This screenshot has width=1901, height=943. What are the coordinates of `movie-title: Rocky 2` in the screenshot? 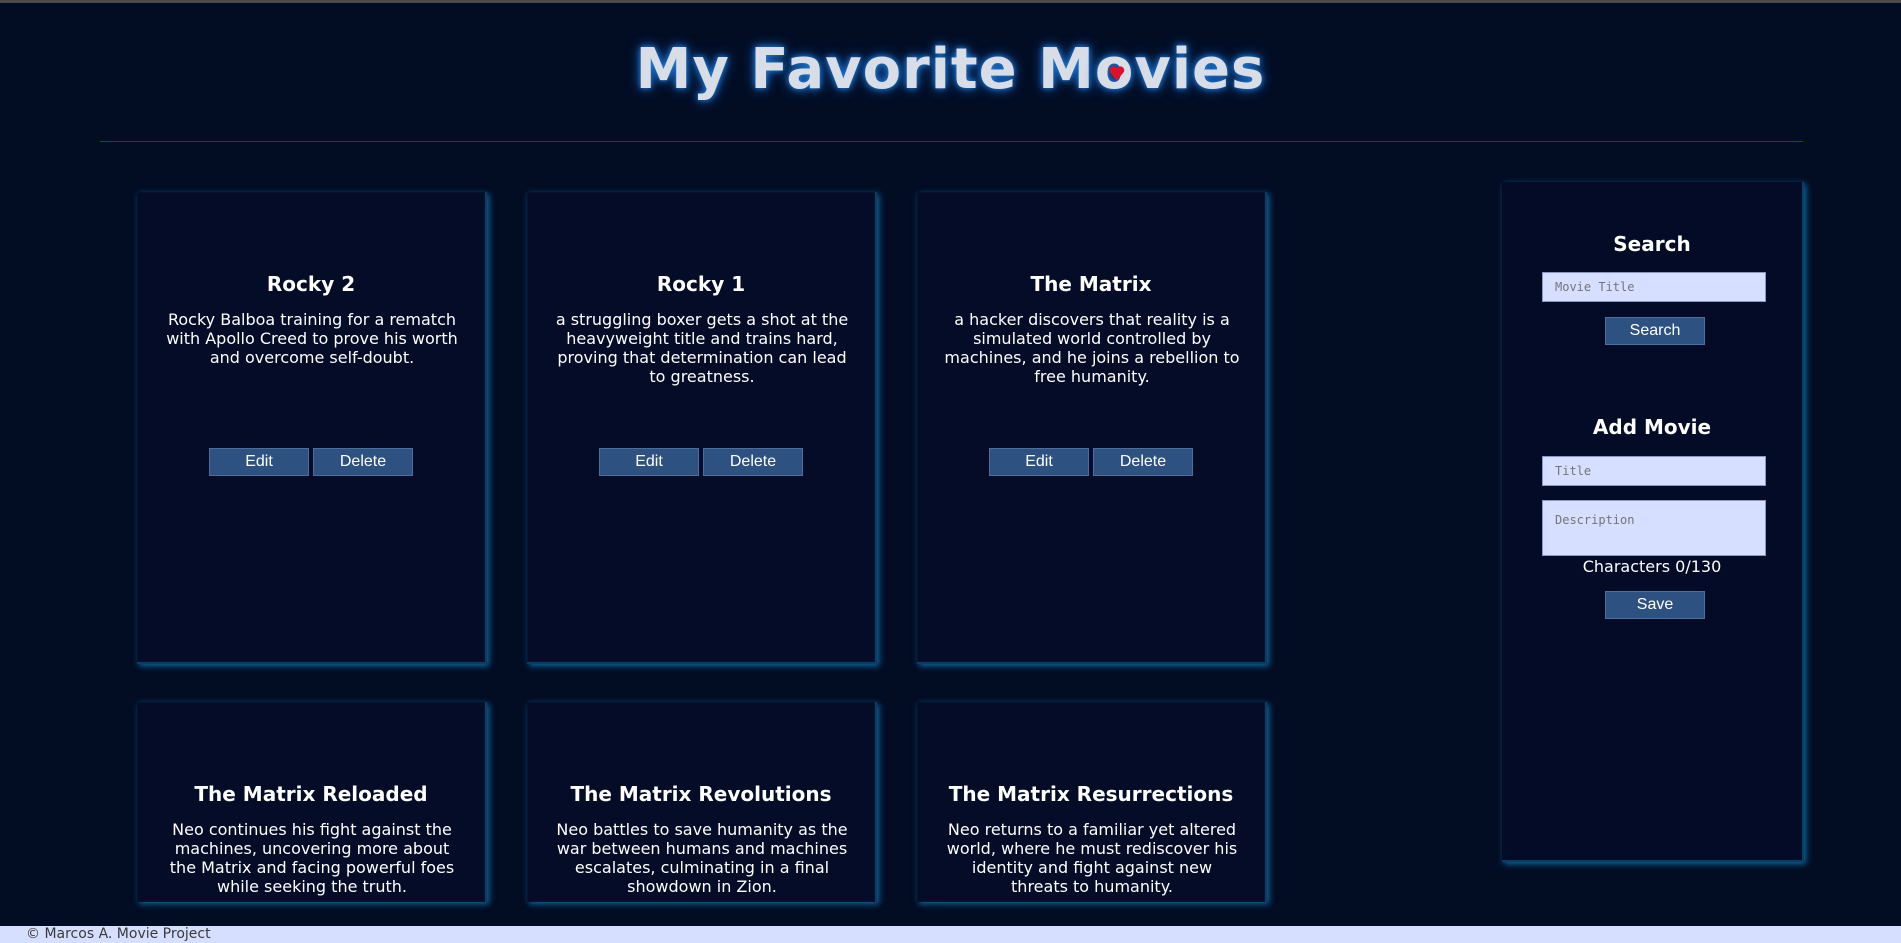 It's located at (311, 284).